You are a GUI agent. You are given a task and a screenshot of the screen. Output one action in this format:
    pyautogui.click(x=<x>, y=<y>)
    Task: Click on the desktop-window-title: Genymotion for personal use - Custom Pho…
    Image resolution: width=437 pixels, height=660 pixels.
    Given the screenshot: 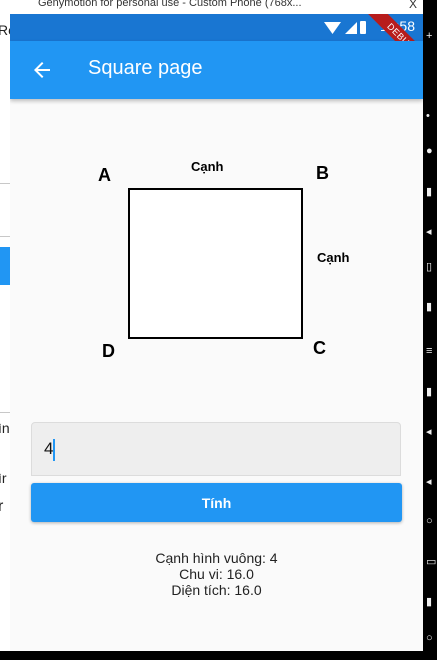 What is the action you would take?
    pyautogui.click(x=170, y=4)
    